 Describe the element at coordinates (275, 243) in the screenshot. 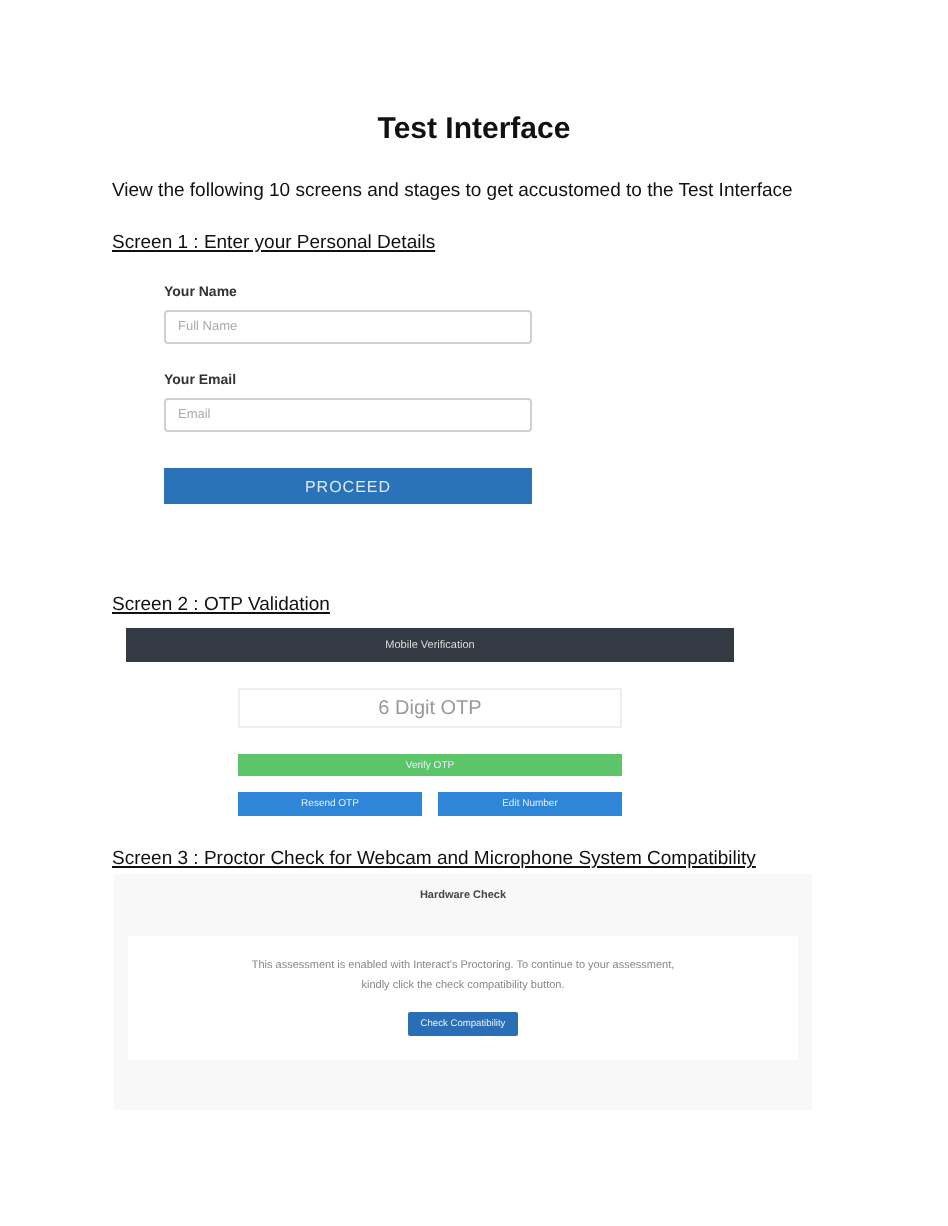

I see `section-heading: Screen 1 : Enter your Personal Details` at that location.